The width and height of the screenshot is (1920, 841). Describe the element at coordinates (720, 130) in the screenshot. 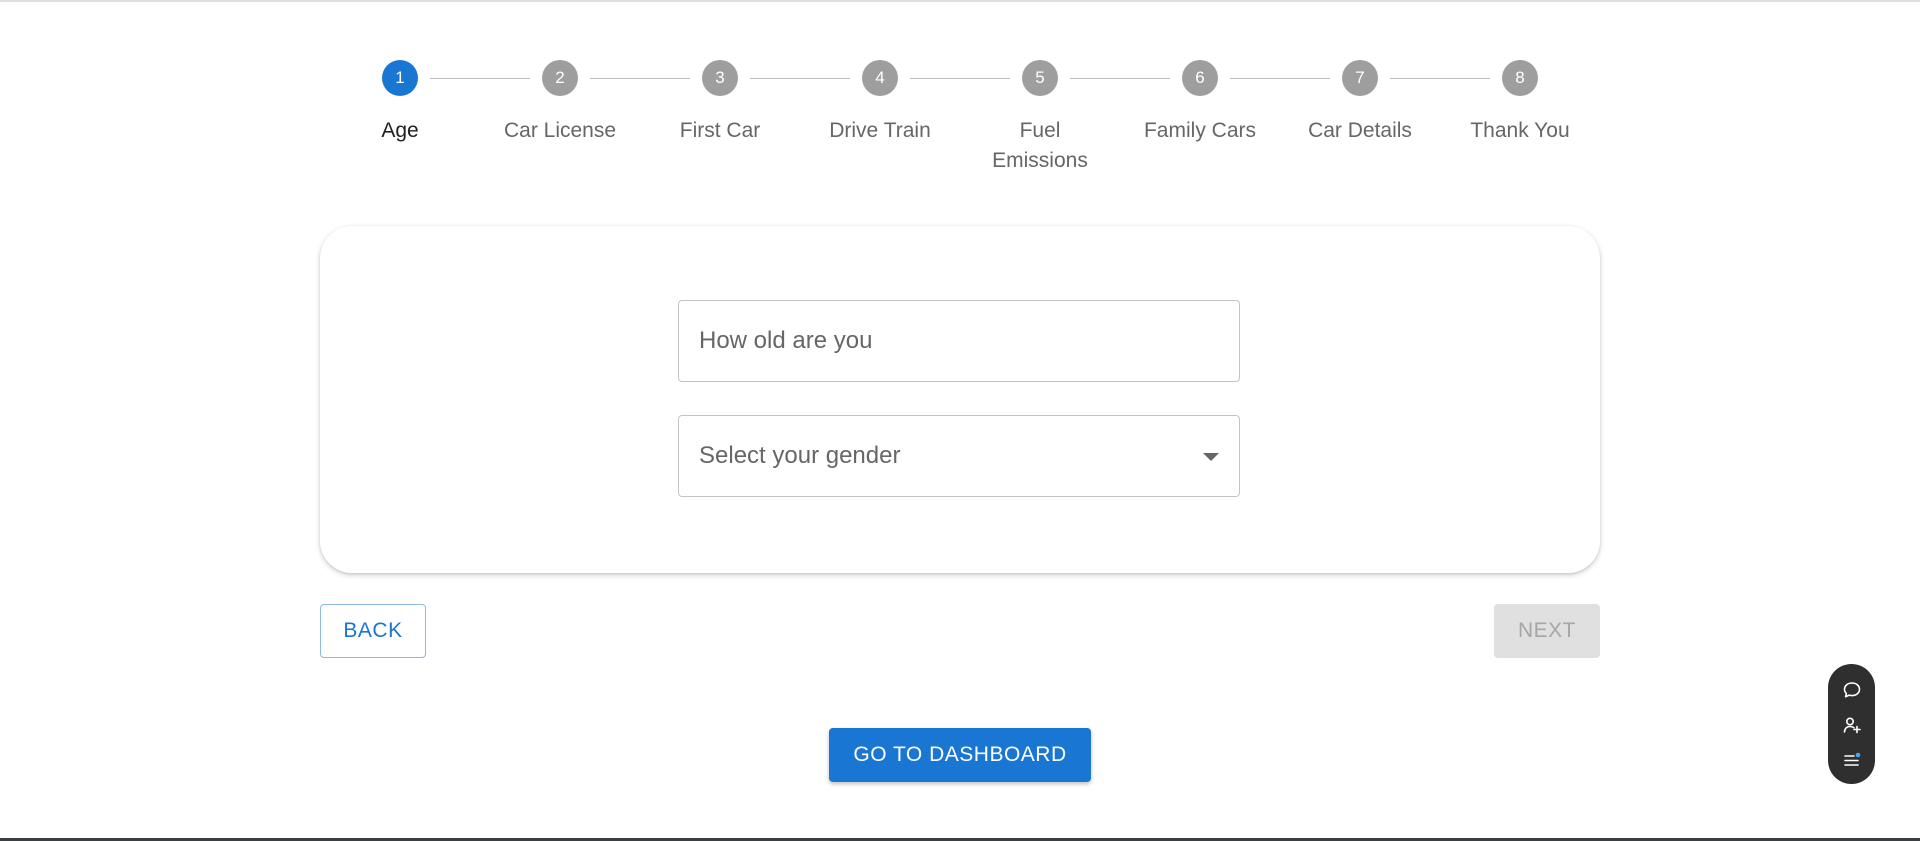

I see `step-label: First Car` at that location.